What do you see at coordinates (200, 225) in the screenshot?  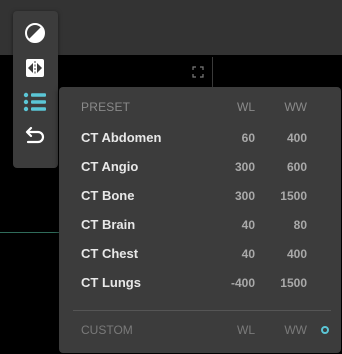 I see `preset-row-ct-brain: CT Brain 40 80` at bounding box center [200, 225].